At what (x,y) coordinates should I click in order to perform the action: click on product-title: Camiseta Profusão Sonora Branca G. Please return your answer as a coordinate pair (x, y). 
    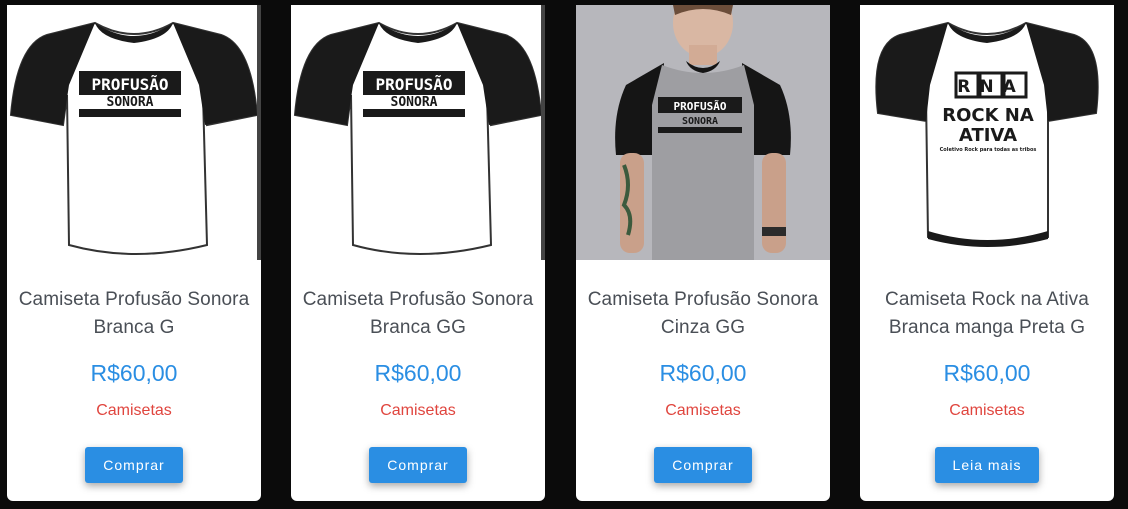
    Looking at the image, I should click on (134, 314).